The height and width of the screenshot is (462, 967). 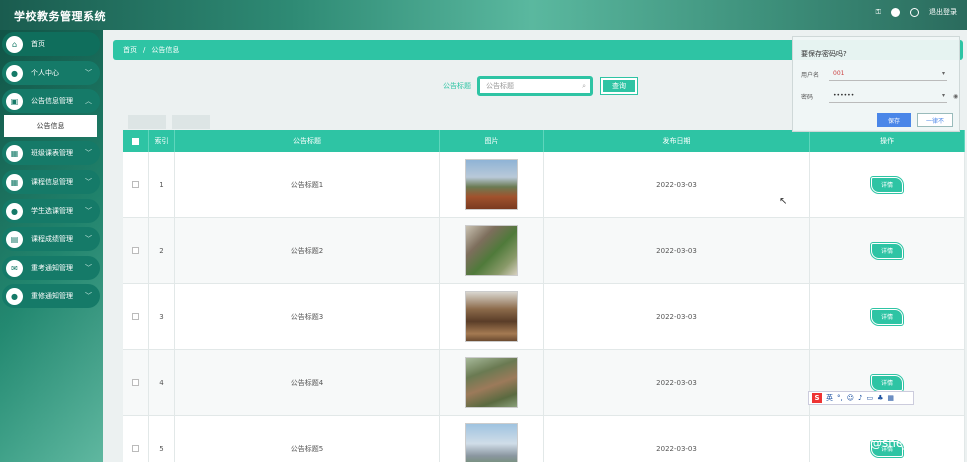 I want to click on search-icon: ⌕, so click(x=584, y=85).